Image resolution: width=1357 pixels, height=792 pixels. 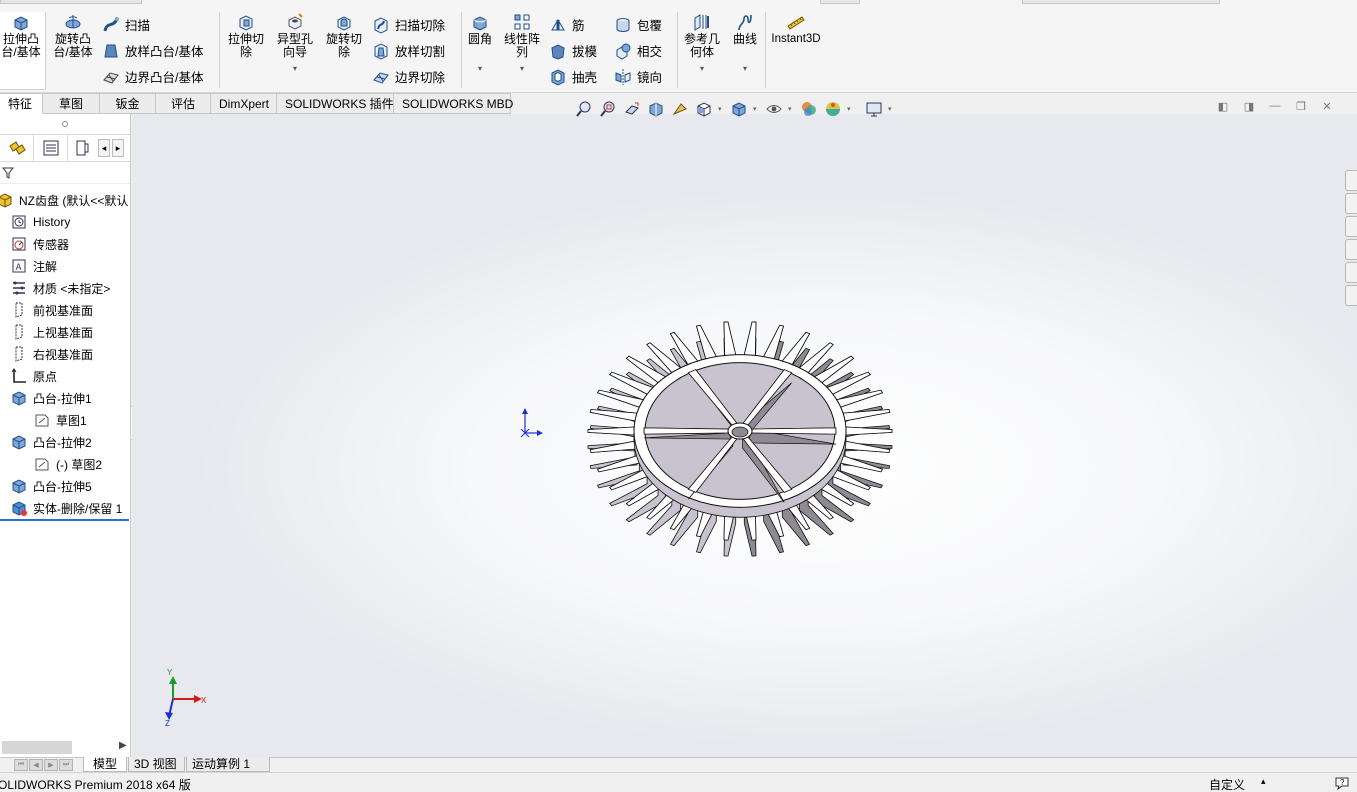 What do you see at coordinates (480, 43) in the screenshot?
I see `fillet-button: 圆角 ▾` at bounding box center [480, 43].